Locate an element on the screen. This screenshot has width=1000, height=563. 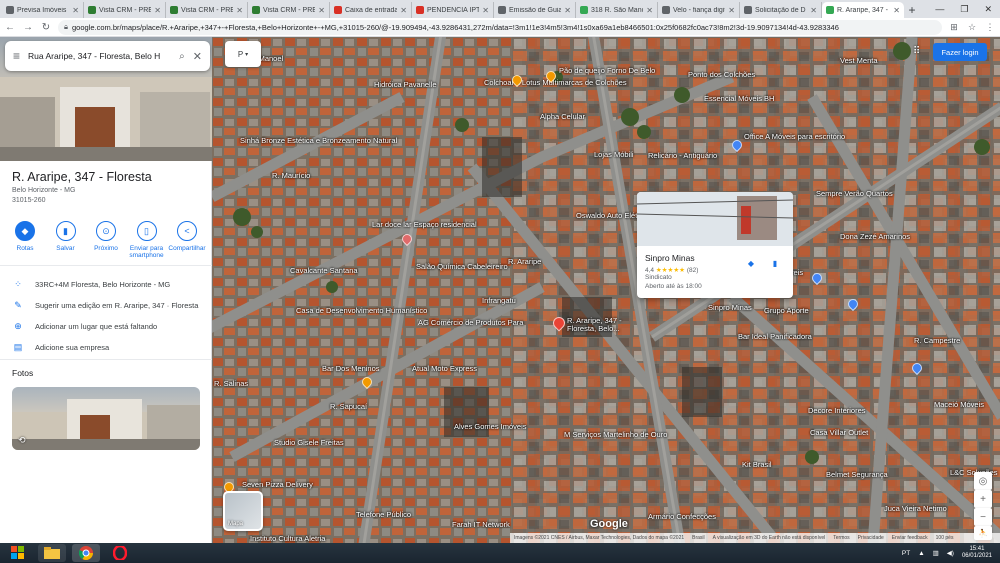
map-place-label: Sinpro Minas is located at coordinates (730, 307).